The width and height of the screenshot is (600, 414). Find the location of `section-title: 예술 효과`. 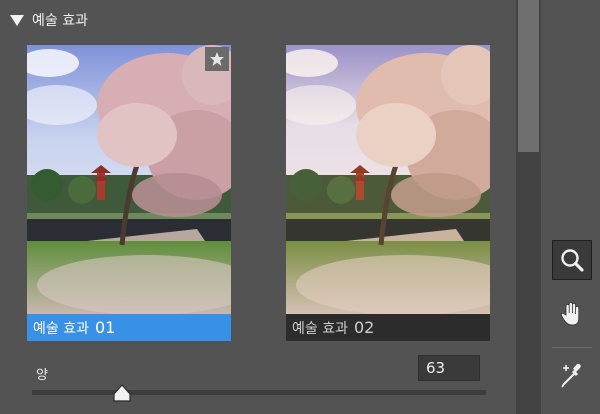

section-title: 예술 효과 is located at coordinates (60, 21).